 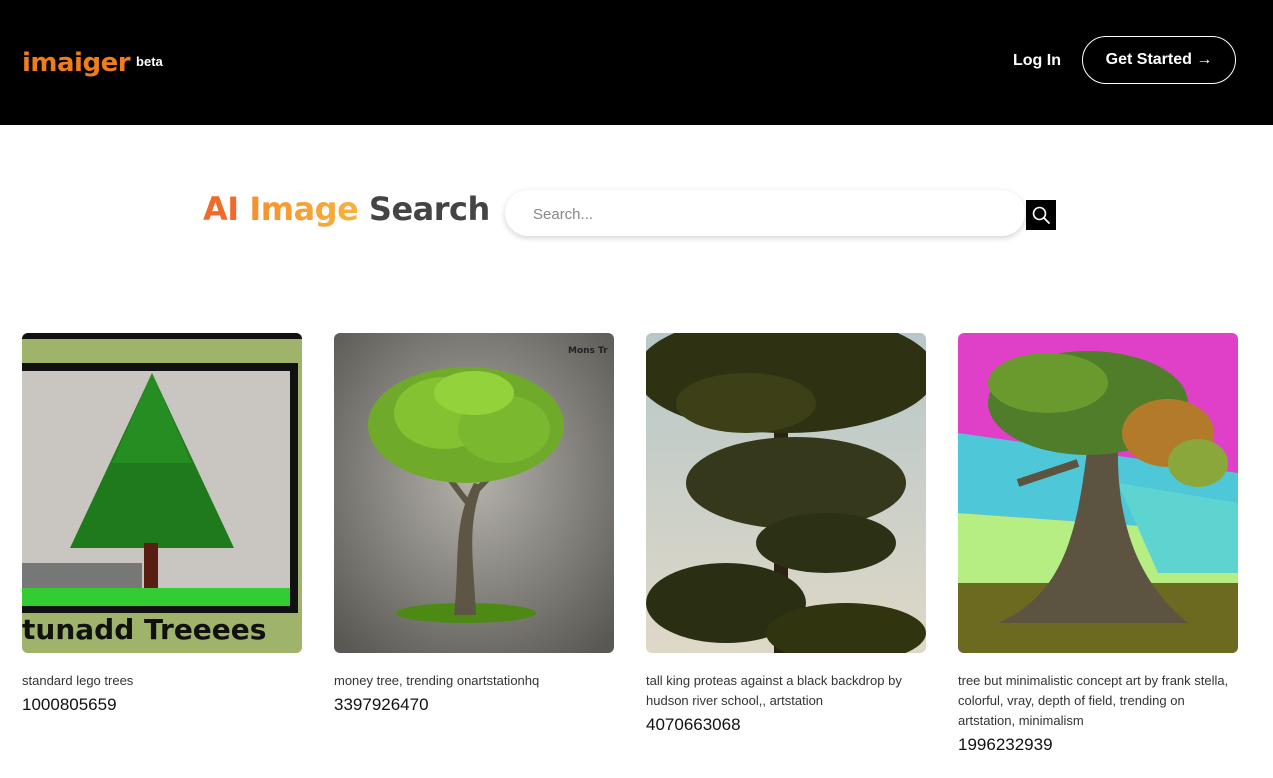 I want to click on result-seed: 4070663068, so click(x=693, y=724).